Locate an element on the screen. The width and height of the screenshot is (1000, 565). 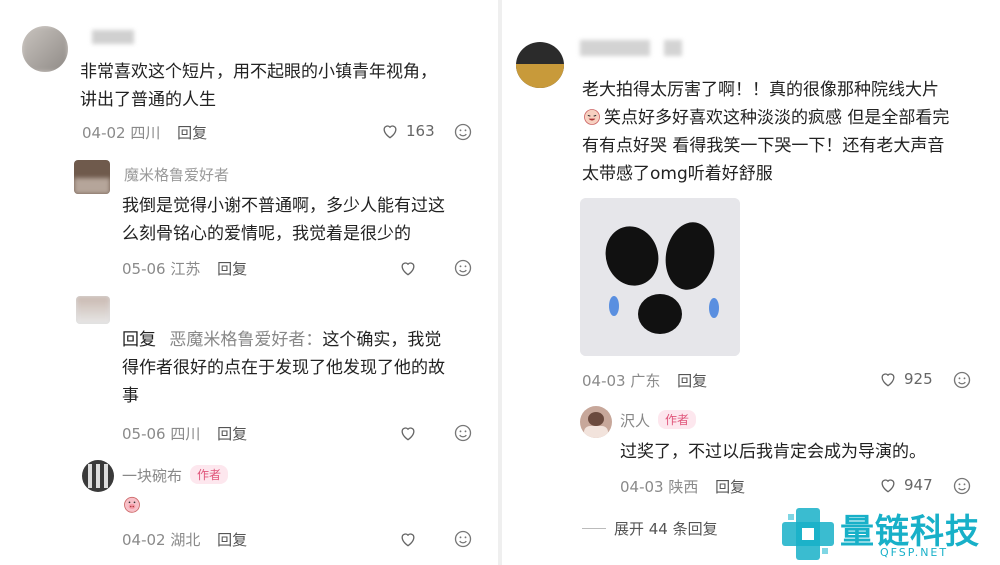
comment-text-fragment: 这个确实，我觉 is located at coordinates (382, 340).